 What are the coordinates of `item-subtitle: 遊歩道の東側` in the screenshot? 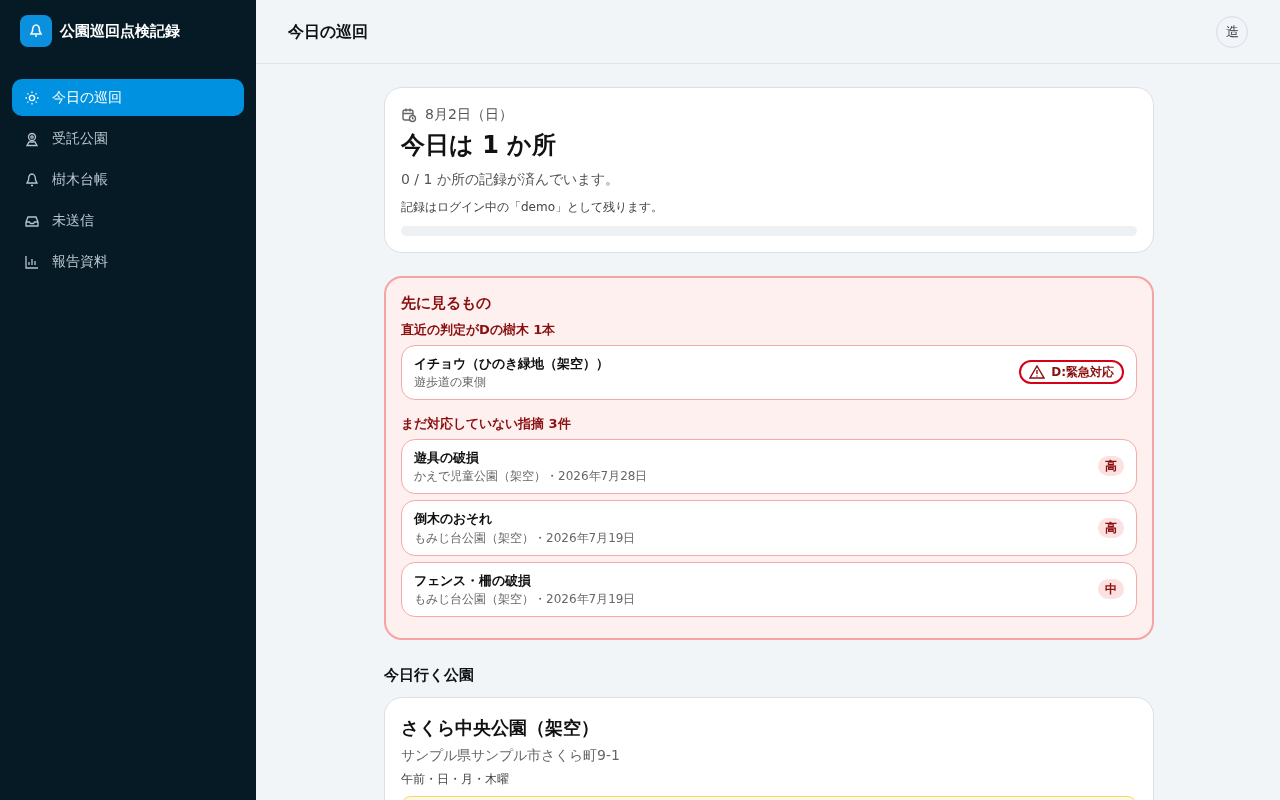 It's located at (450, 383).